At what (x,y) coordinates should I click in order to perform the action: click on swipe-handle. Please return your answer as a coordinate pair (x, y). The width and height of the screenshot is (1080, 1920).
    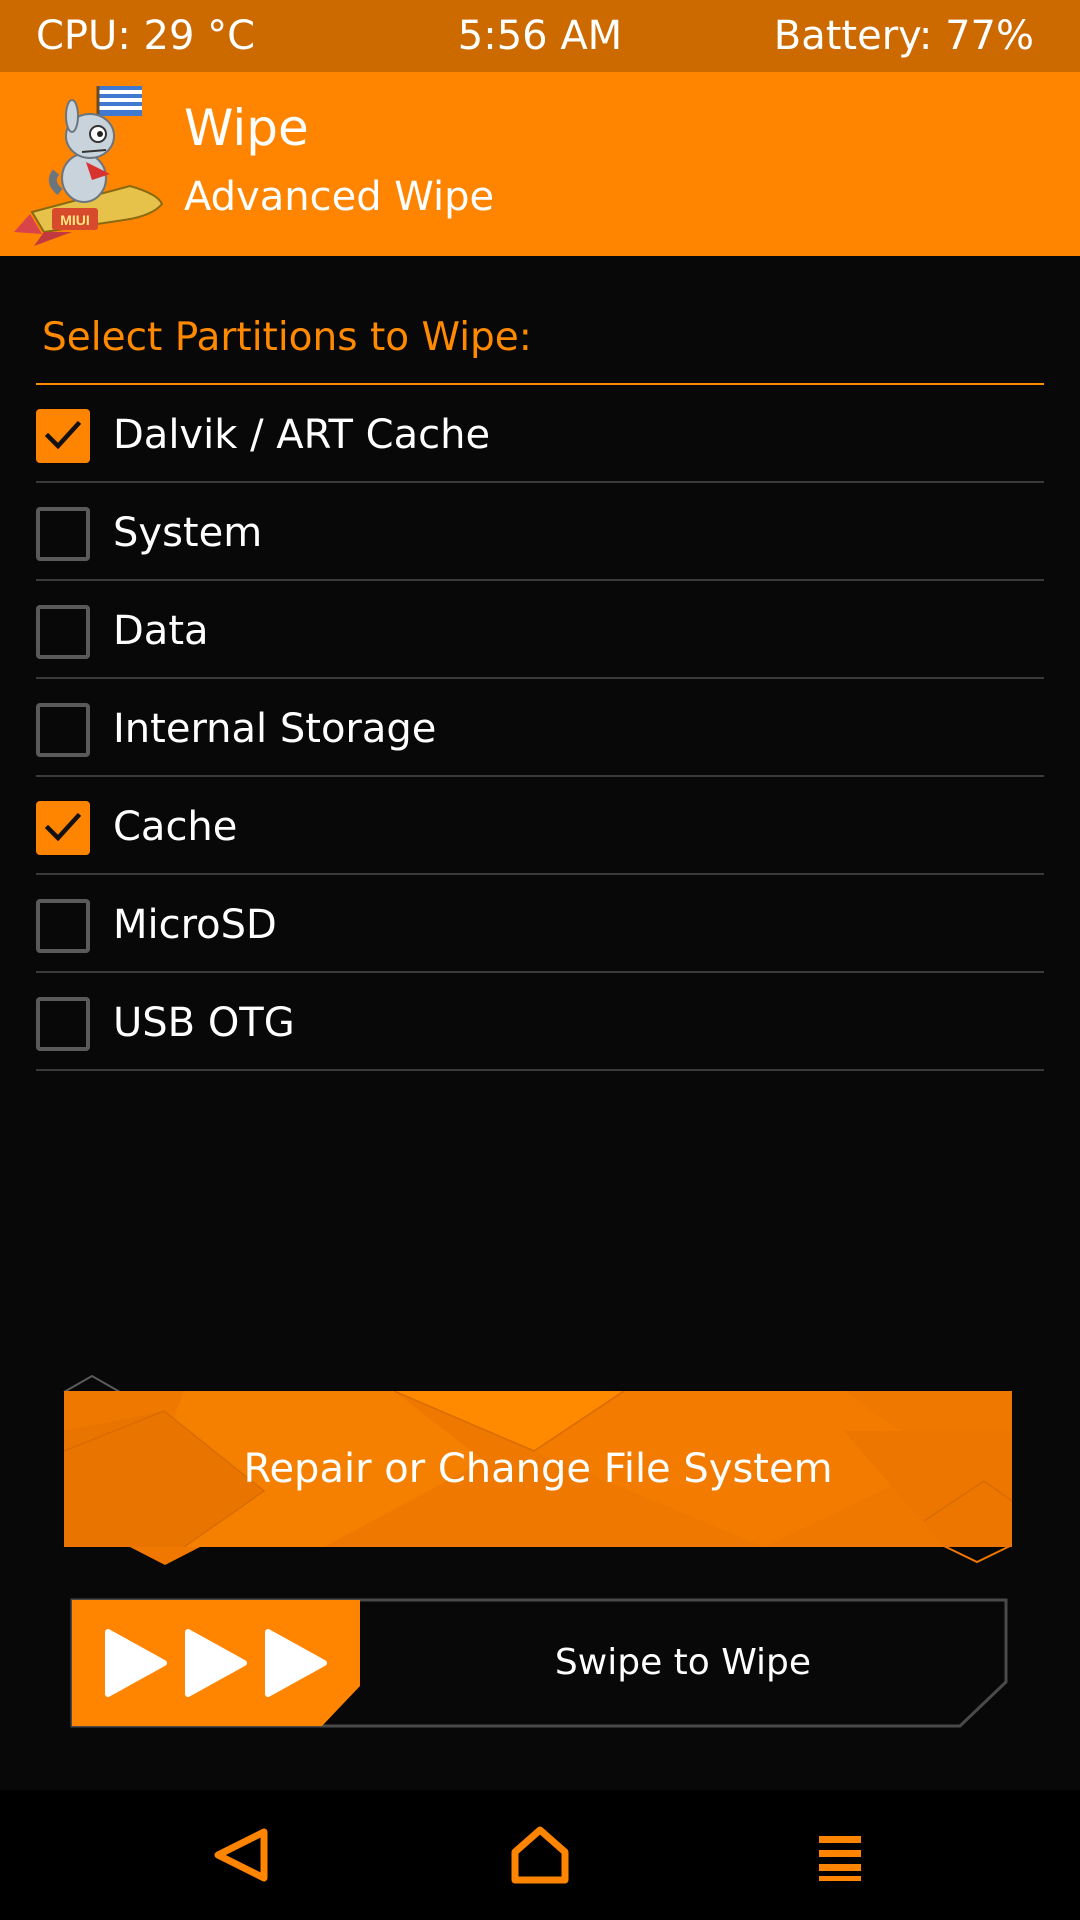
    Looking at the image, I should click on (216, 1663).